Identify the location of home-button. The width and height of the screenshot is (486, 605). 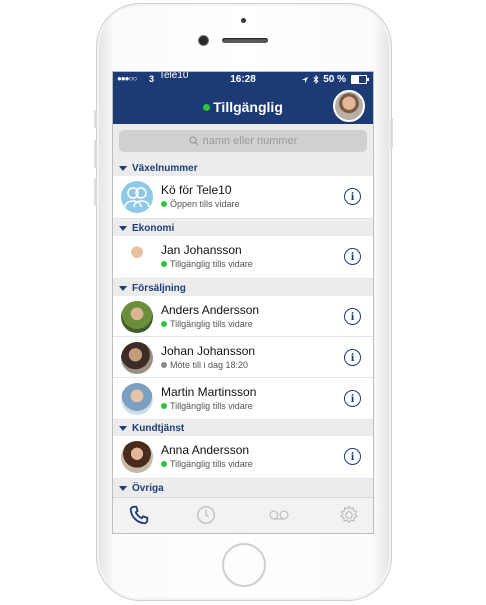
(244, 565).